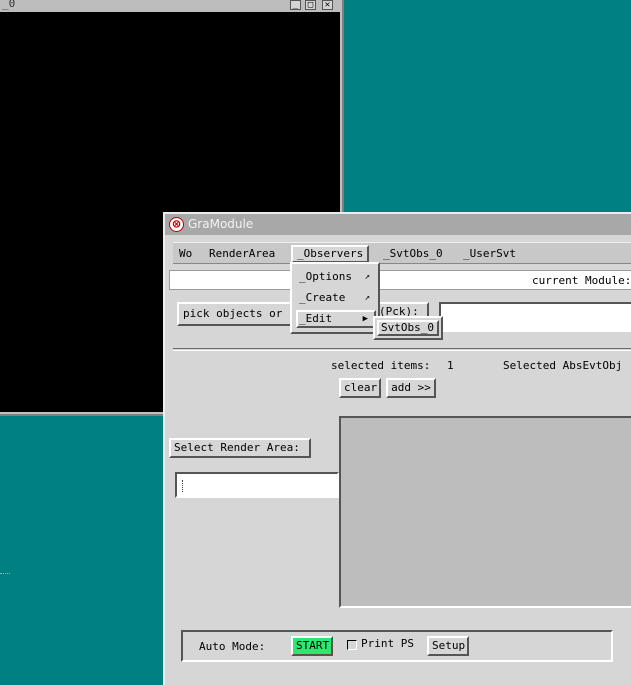  Describe the element at coordinates (233, 313) in the screenshot. I see `pick-objects-label: pick objects or` at that location.